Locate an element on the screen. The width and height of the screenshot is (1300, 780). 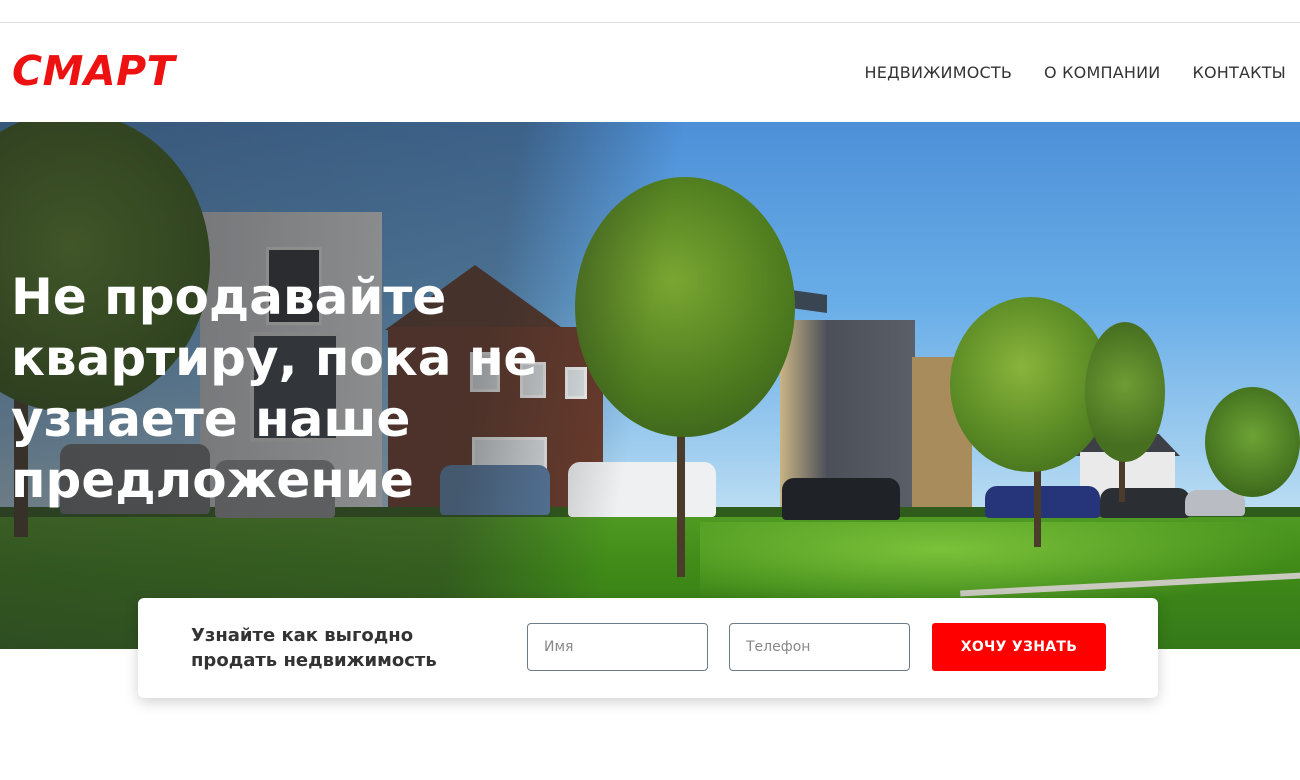
brand-logo: СМАРТ is located at coordinates (93, 71).